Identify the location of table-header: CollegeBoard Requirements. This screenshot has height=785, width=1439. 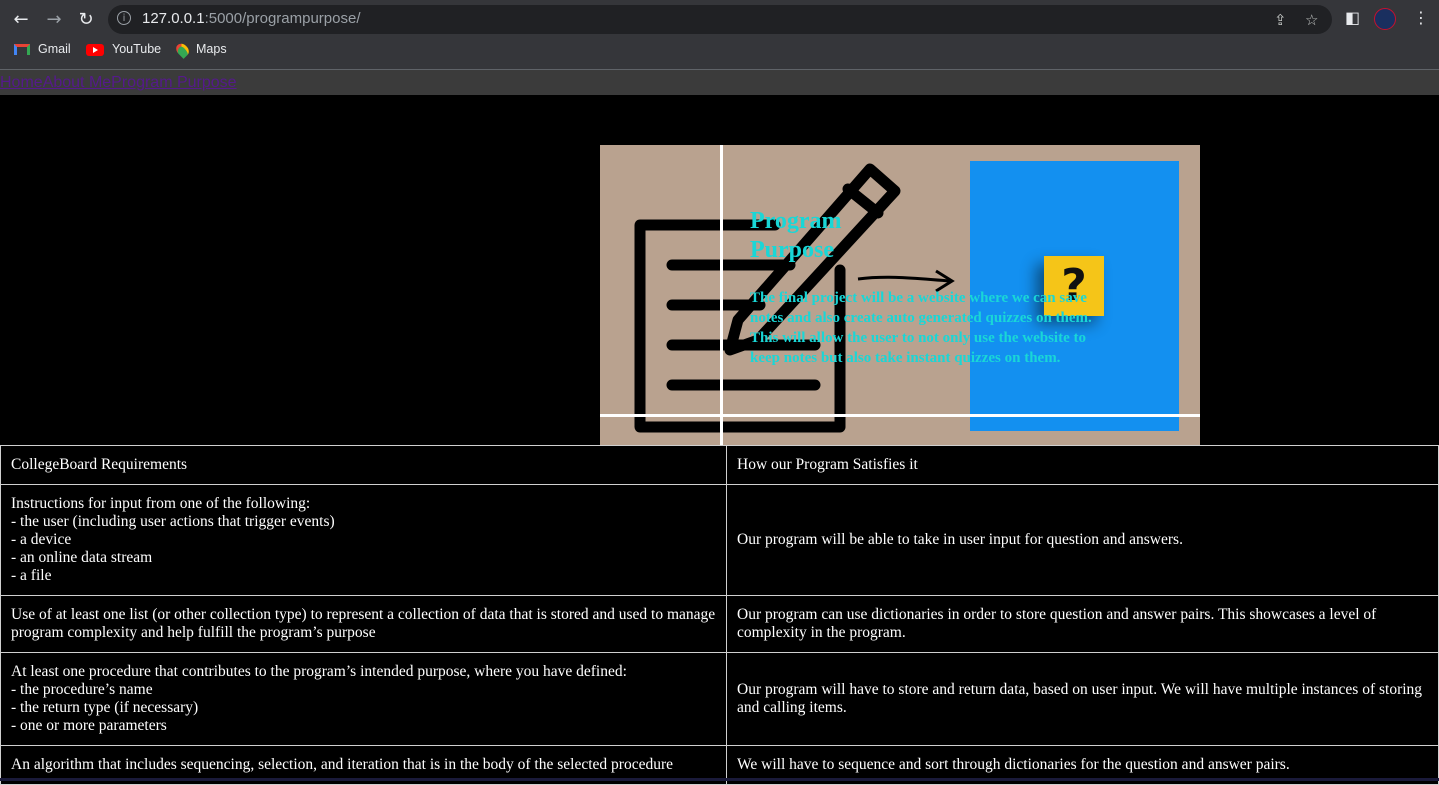
(363, 465).